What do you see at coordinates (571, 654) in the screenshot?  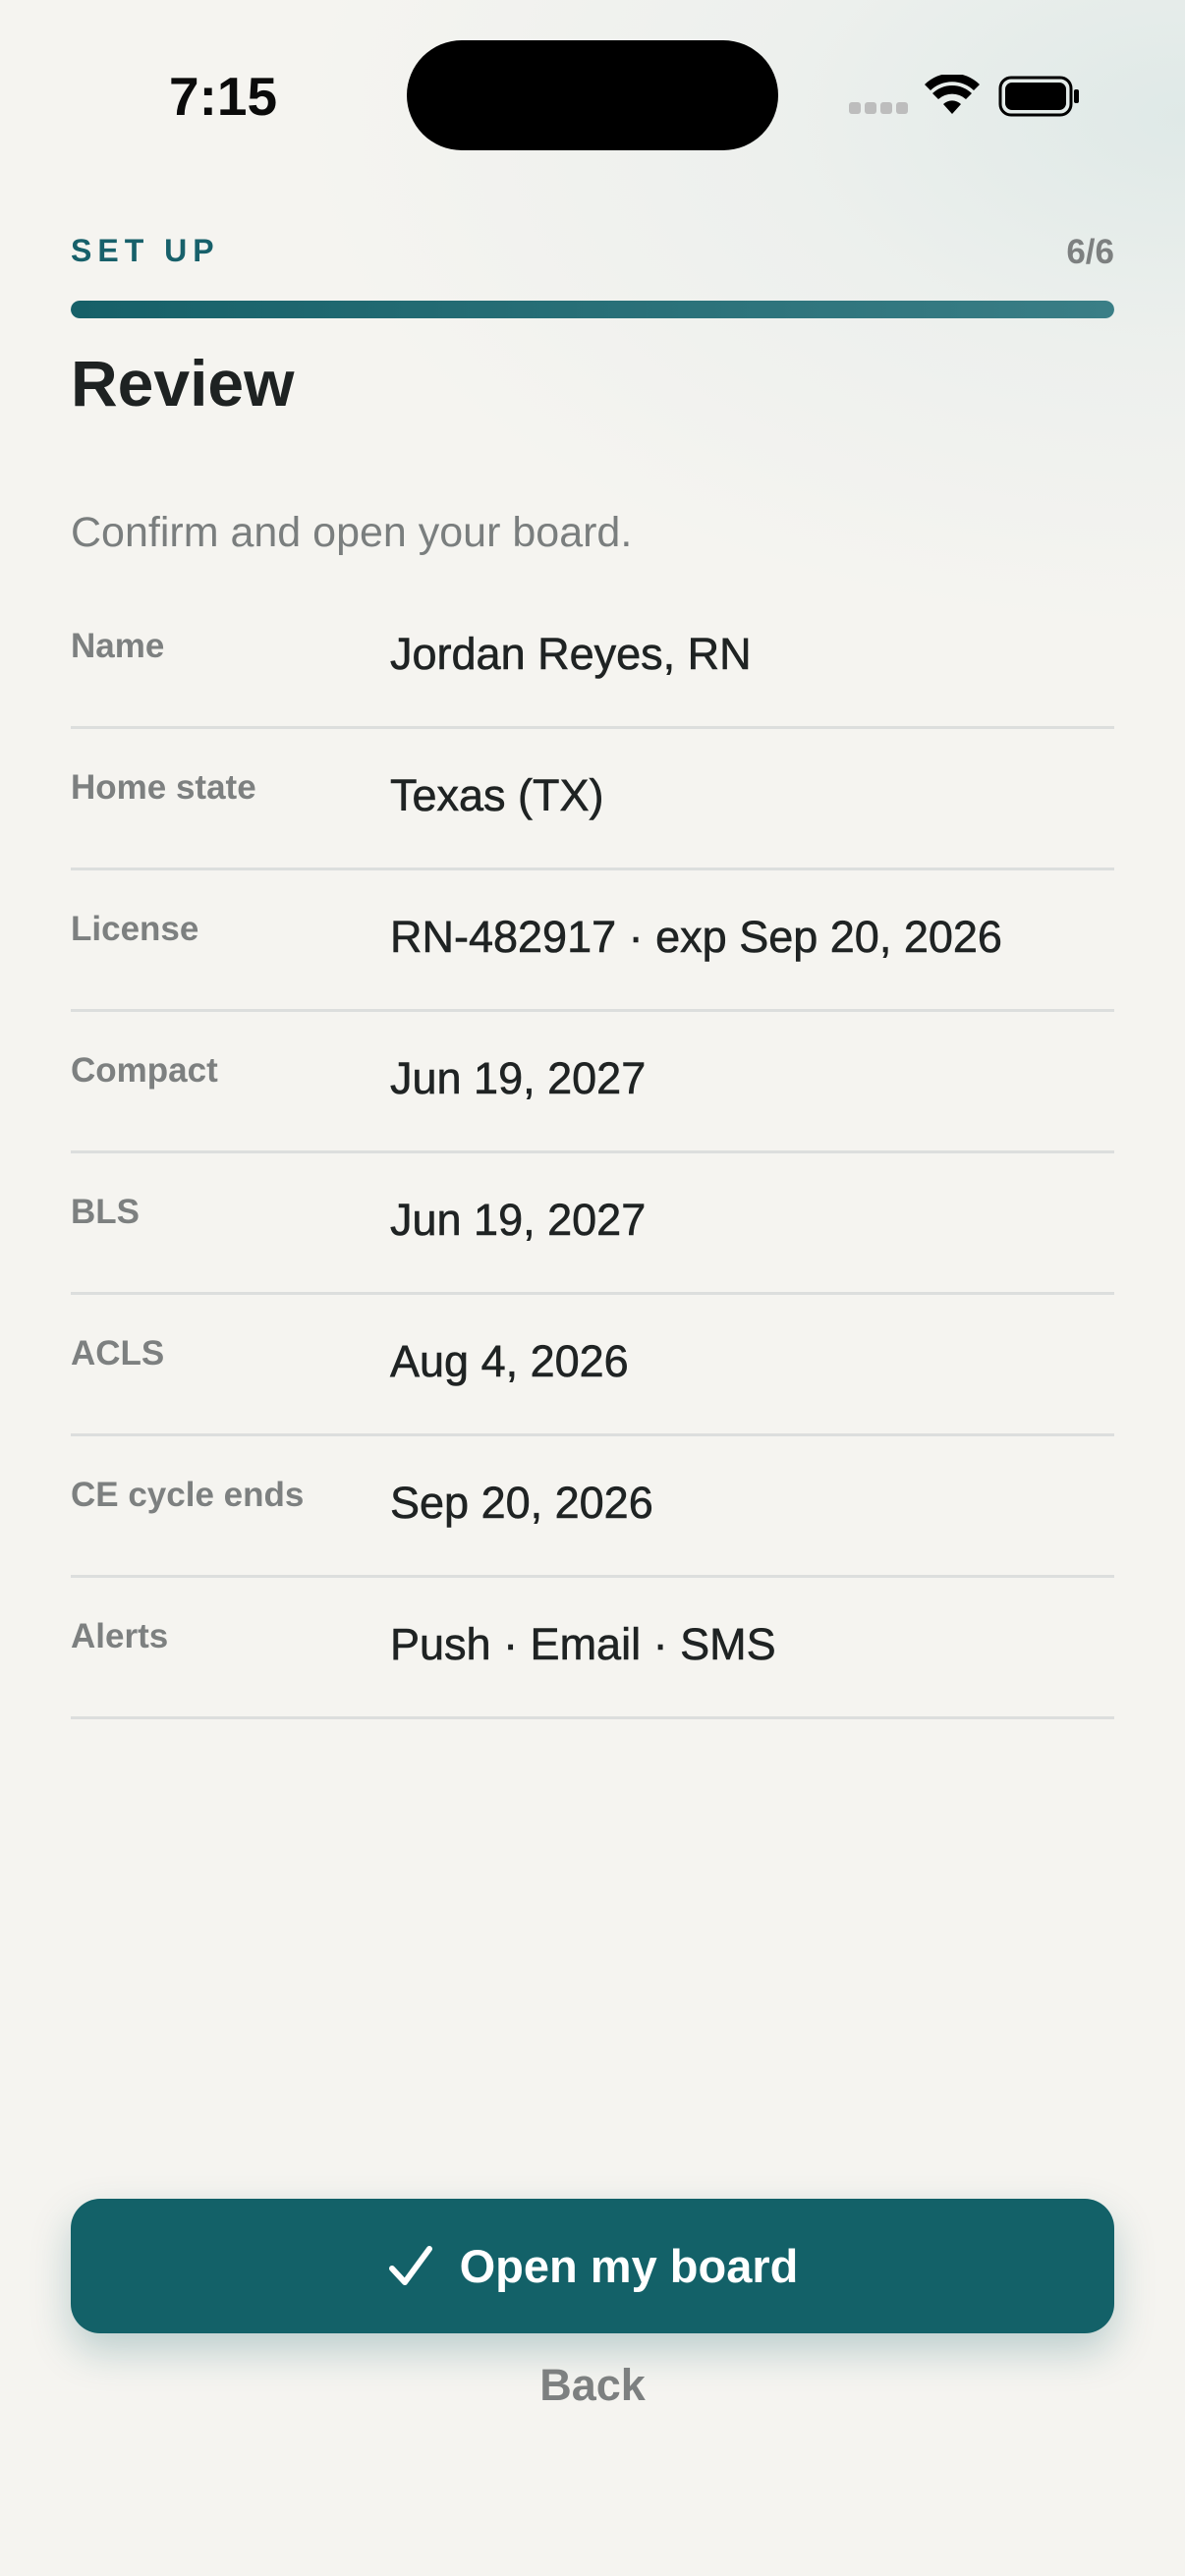 I see `summary-row-value: Jordan Reyes, RN` at bounding box center [571, 654].